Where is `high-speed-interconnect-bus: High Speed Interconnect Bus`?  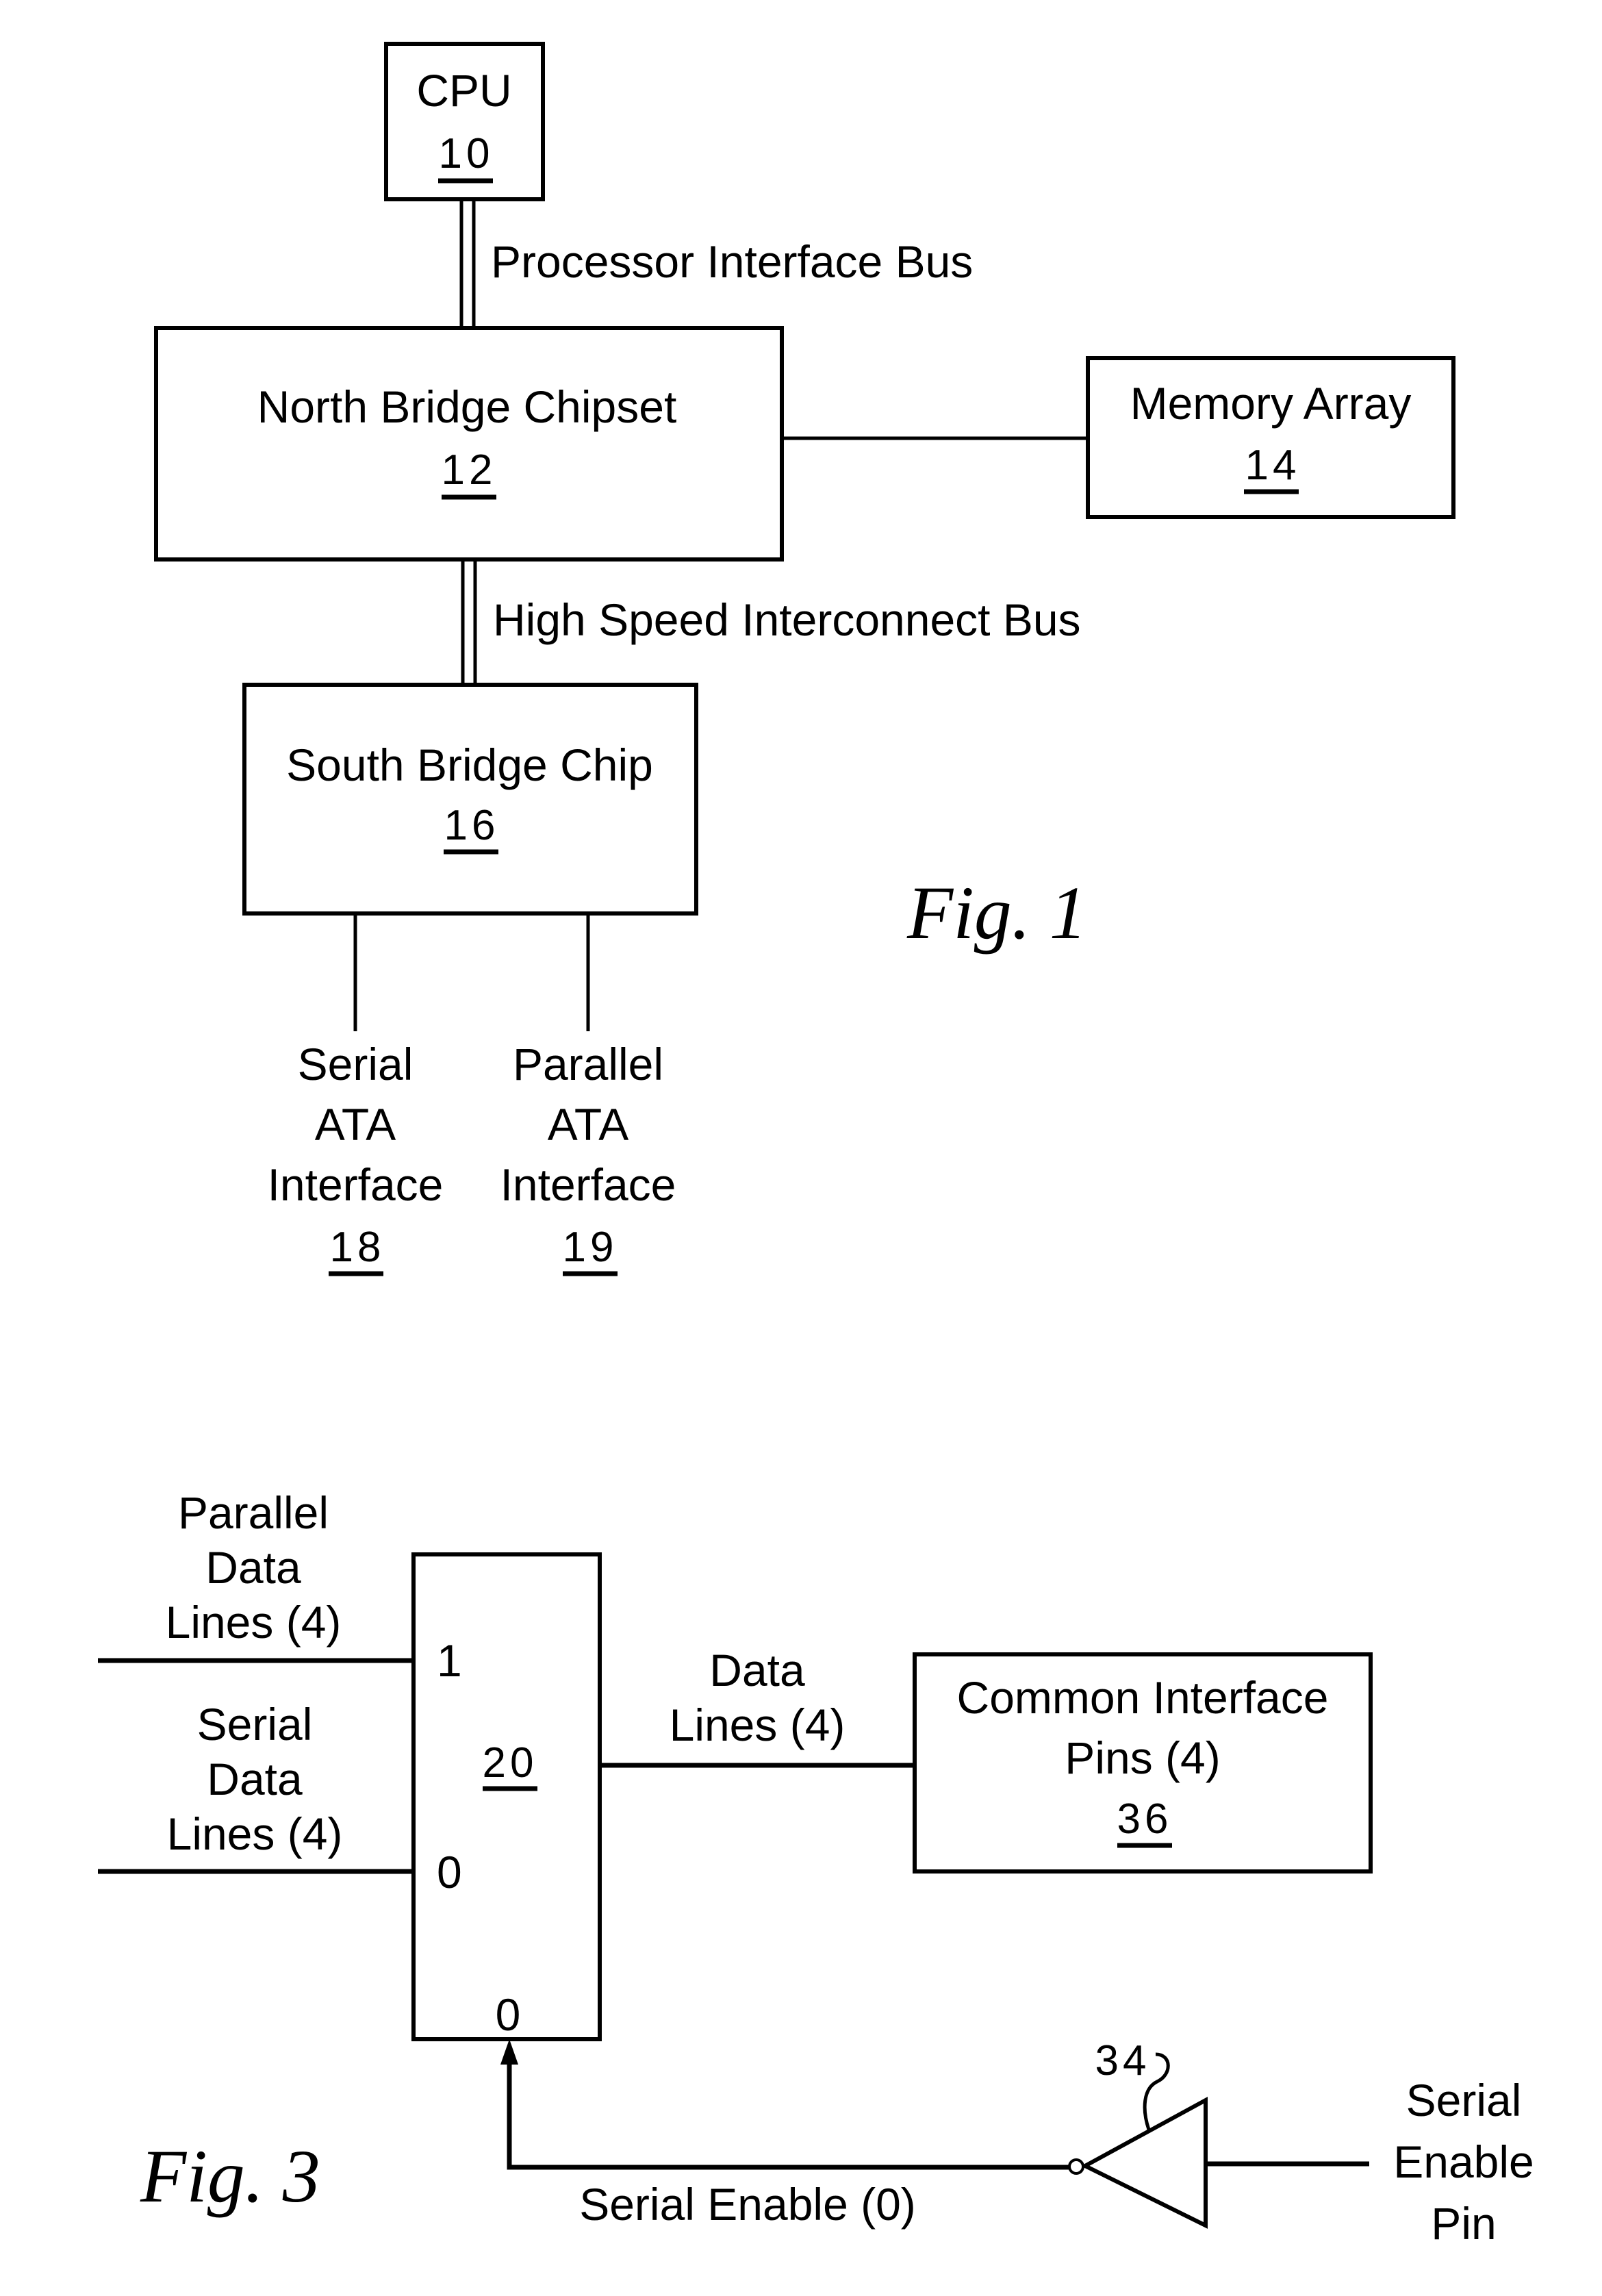
high-speed-interconnect-bus: High Speed Interconnect Bus is located at coordinates (771, 622).